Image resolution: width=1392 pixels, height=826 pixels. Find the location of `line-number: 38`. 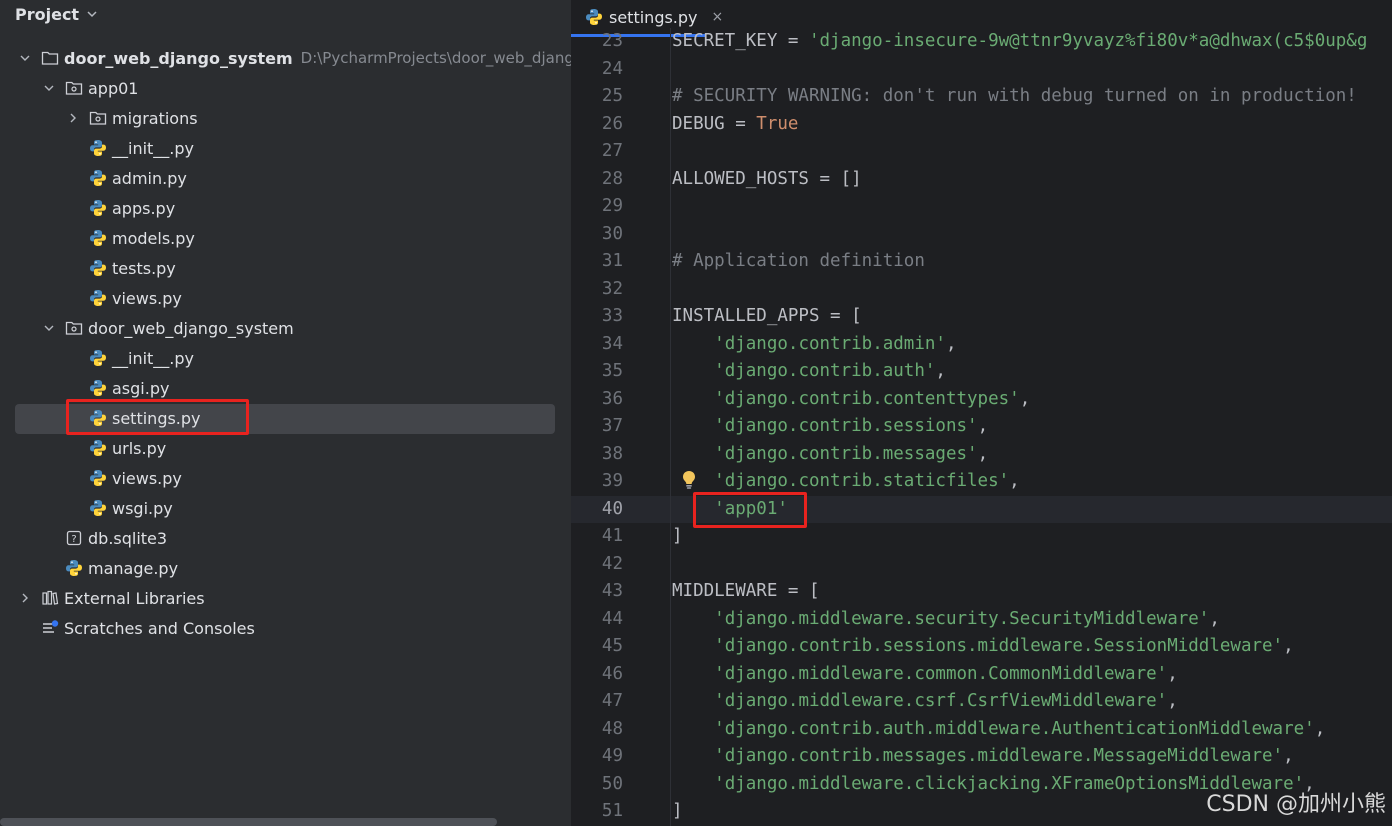

line-number: 38 is located at coordinates (612, 453).